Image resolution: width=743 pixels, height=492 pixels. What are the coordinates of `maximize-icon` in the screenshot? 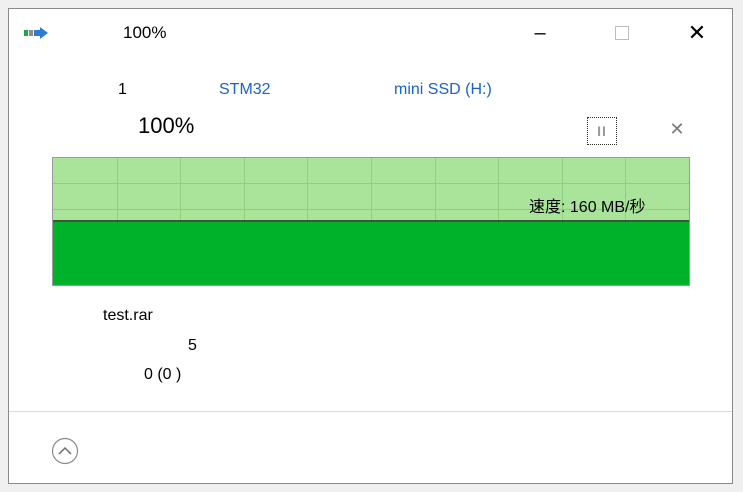 It's located at (622, 33).